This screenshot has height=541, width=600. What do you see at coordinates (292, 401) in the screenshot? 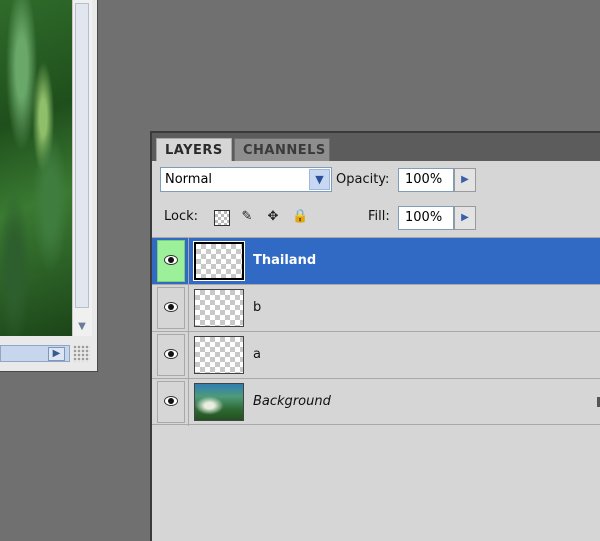
I see `layer-name: Background` at bounding box center [292, 401].